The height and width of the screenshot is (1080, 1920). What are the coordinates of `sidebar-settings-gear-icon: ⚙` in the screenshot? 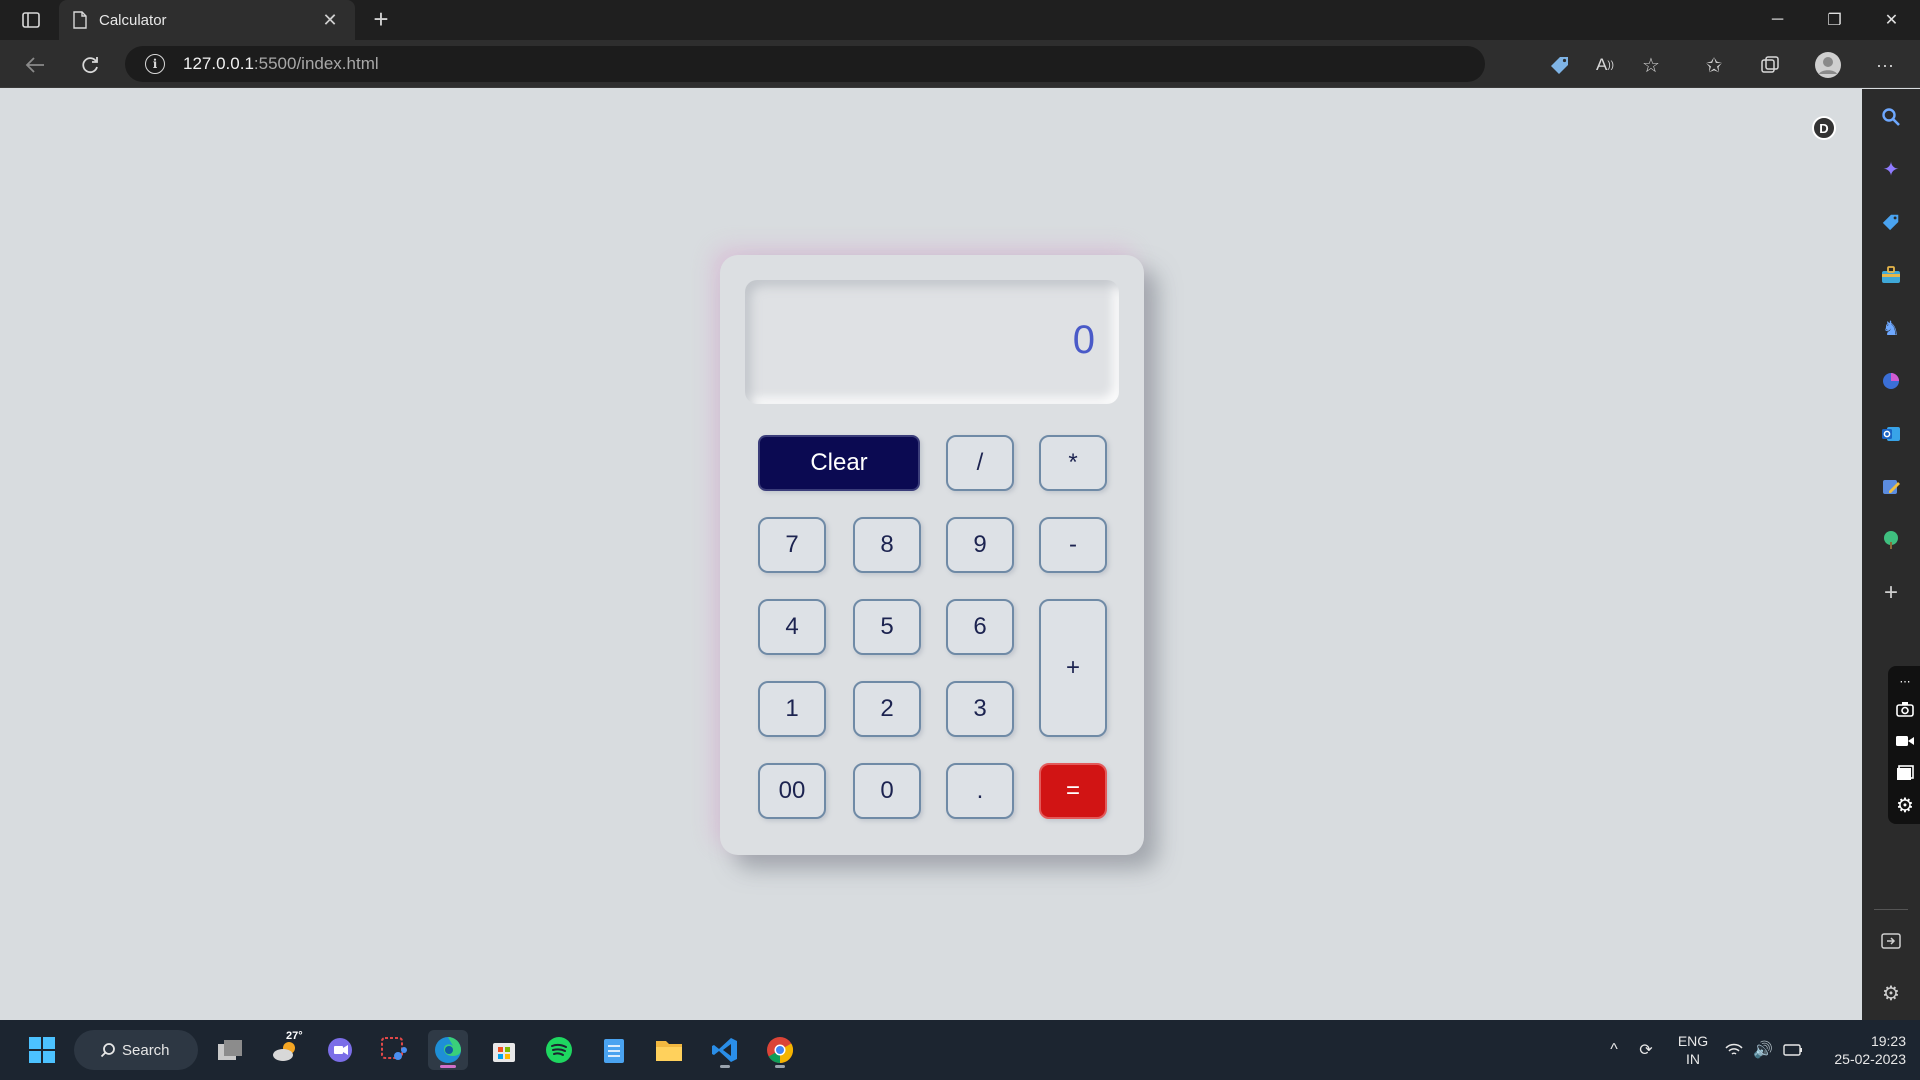 It's located at (1891, 993).